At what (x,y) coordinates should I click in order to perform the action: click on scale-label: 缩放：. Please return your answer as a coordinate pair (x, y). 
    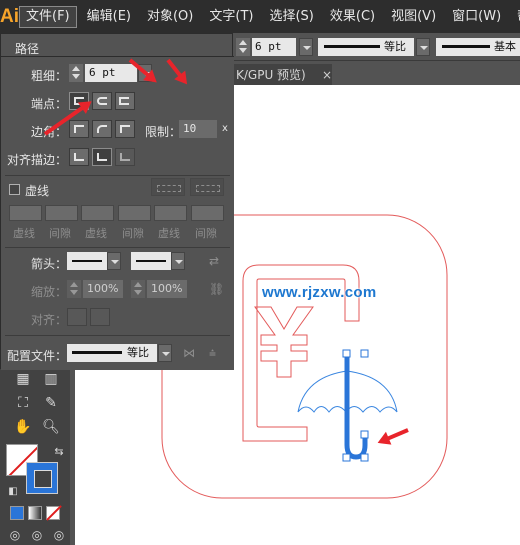
    Looking at the image, I should click on (49, 292).